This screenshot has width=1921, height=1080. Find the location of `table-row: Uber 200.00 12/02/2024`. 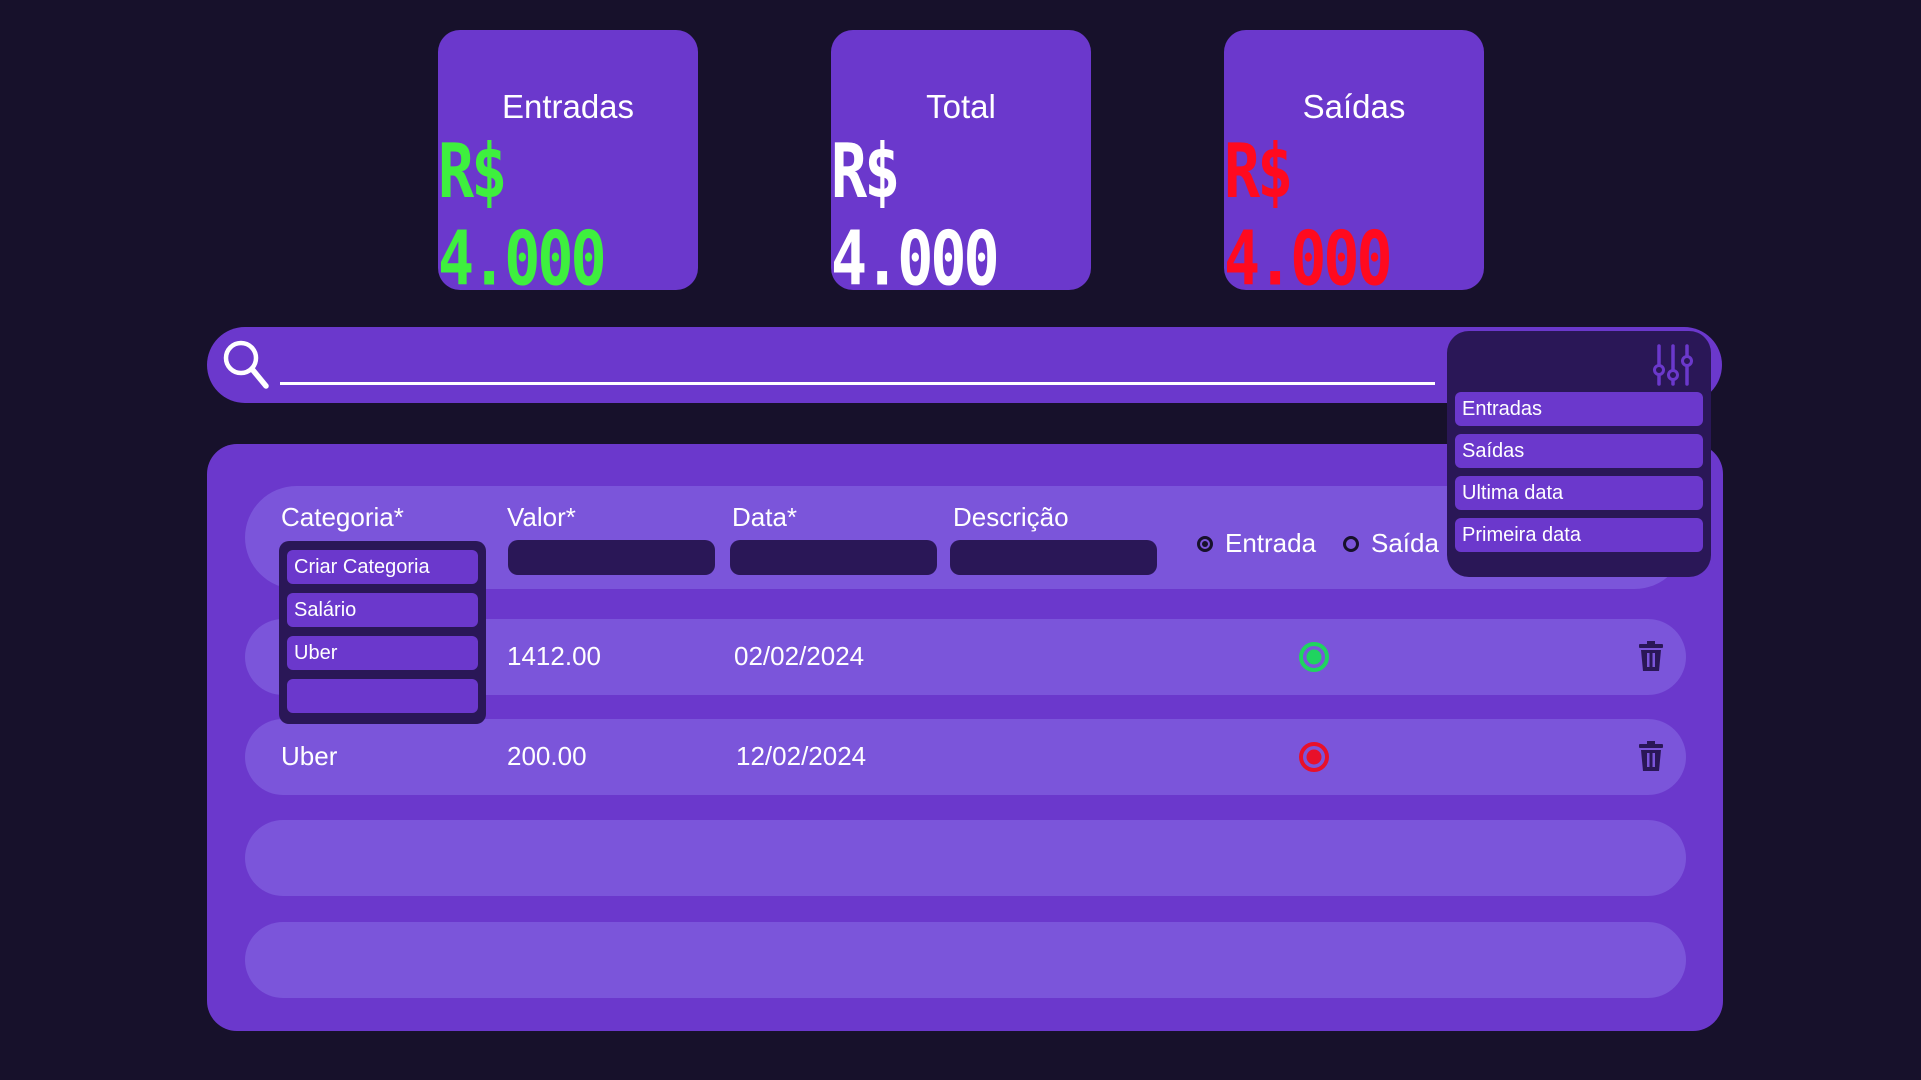

table-row: Uber 200.00 12/02/2024 is located at coordinates (965, 757).